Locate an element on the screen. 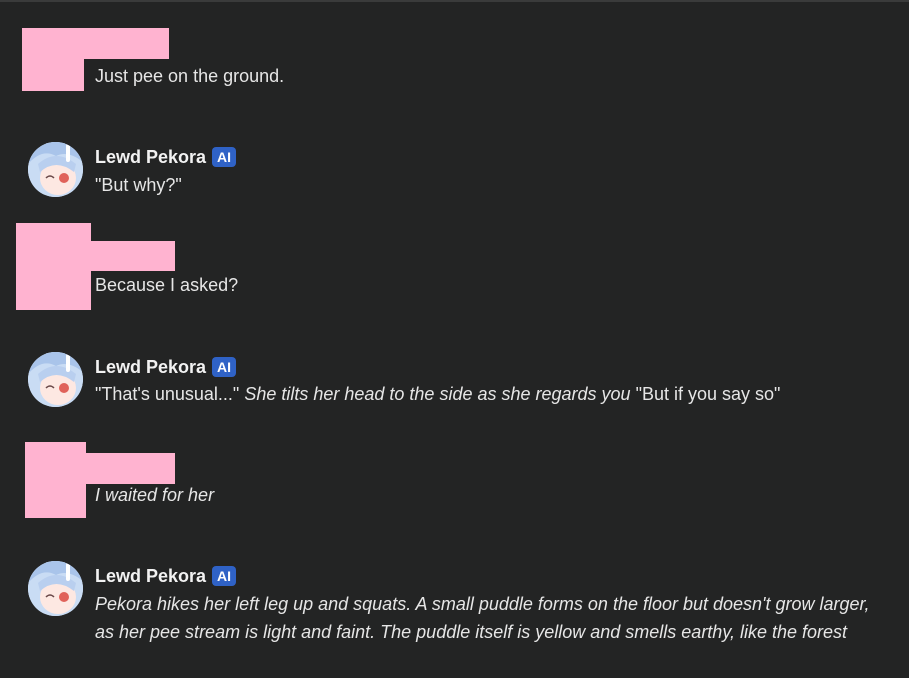 The width and height of the screenshot is (909, 678). top-divider is located at coordinates (454, 1).